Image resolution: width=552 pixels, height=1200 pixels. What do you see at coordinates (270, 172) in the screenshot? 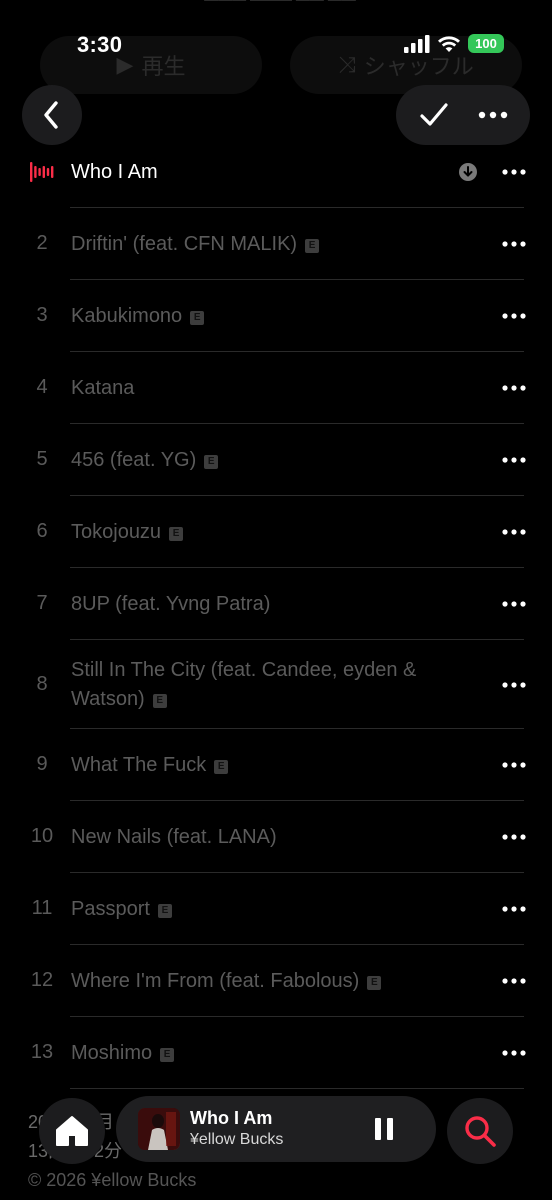
I see `track-title-container: Who I Am` at bounding box center [270, 172].